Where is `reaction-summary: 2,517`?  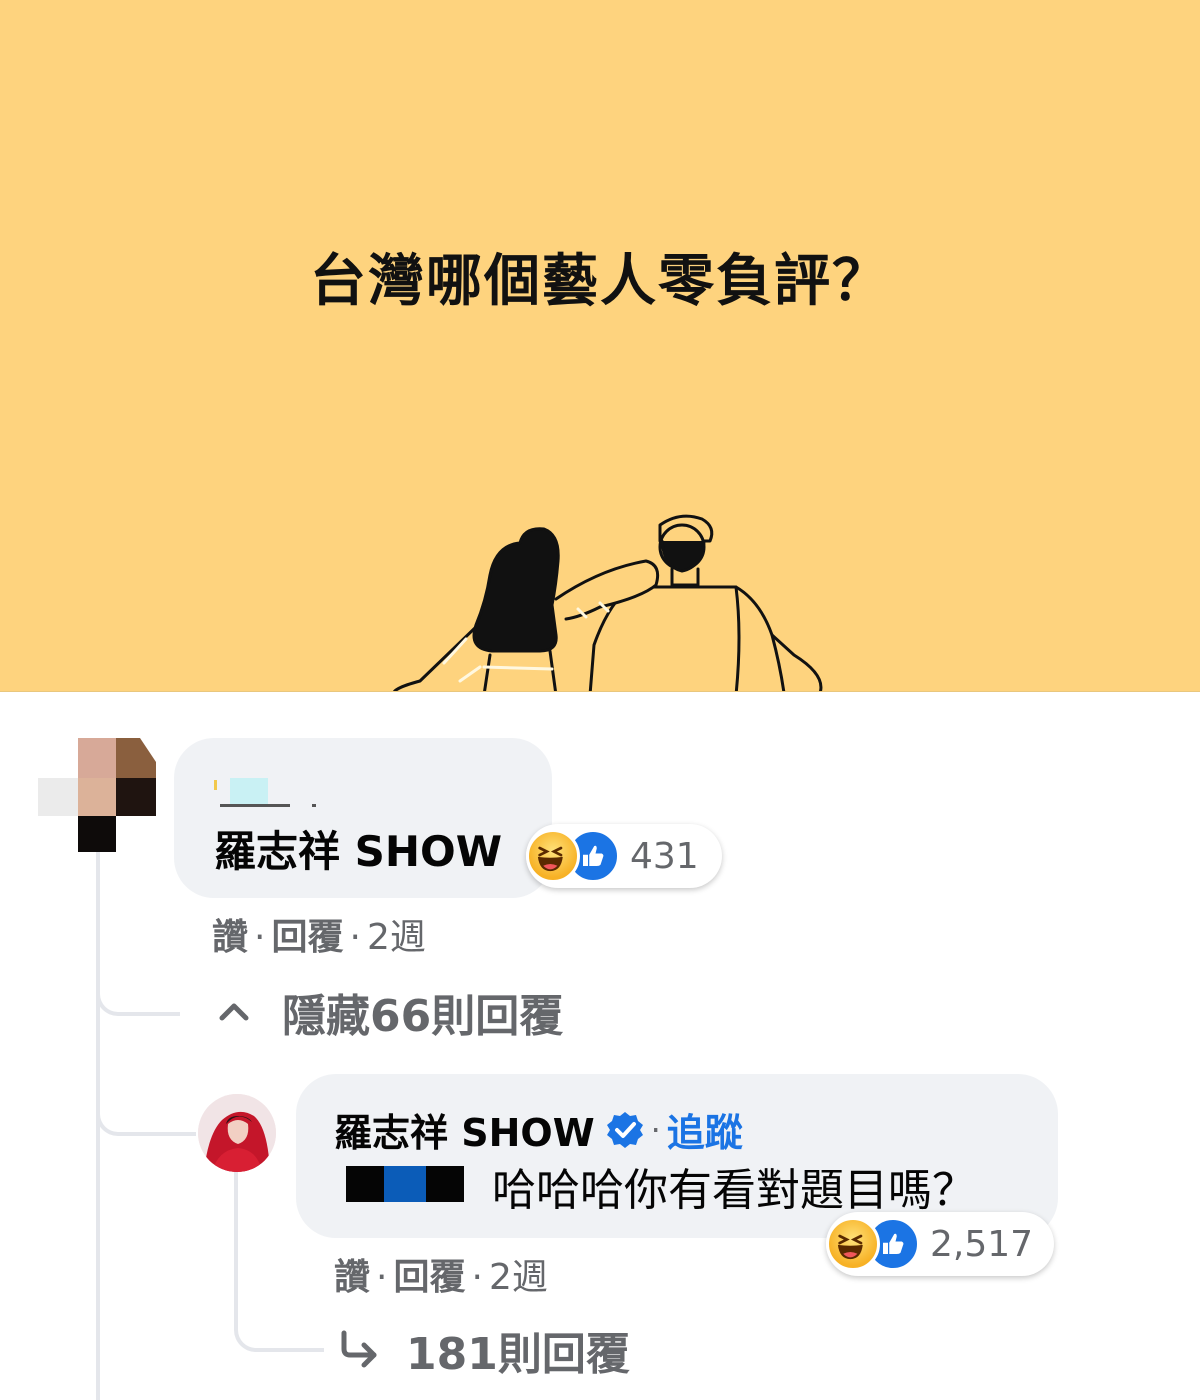 reaction-summary: 2,517 is located at coordinates (940, 1244).